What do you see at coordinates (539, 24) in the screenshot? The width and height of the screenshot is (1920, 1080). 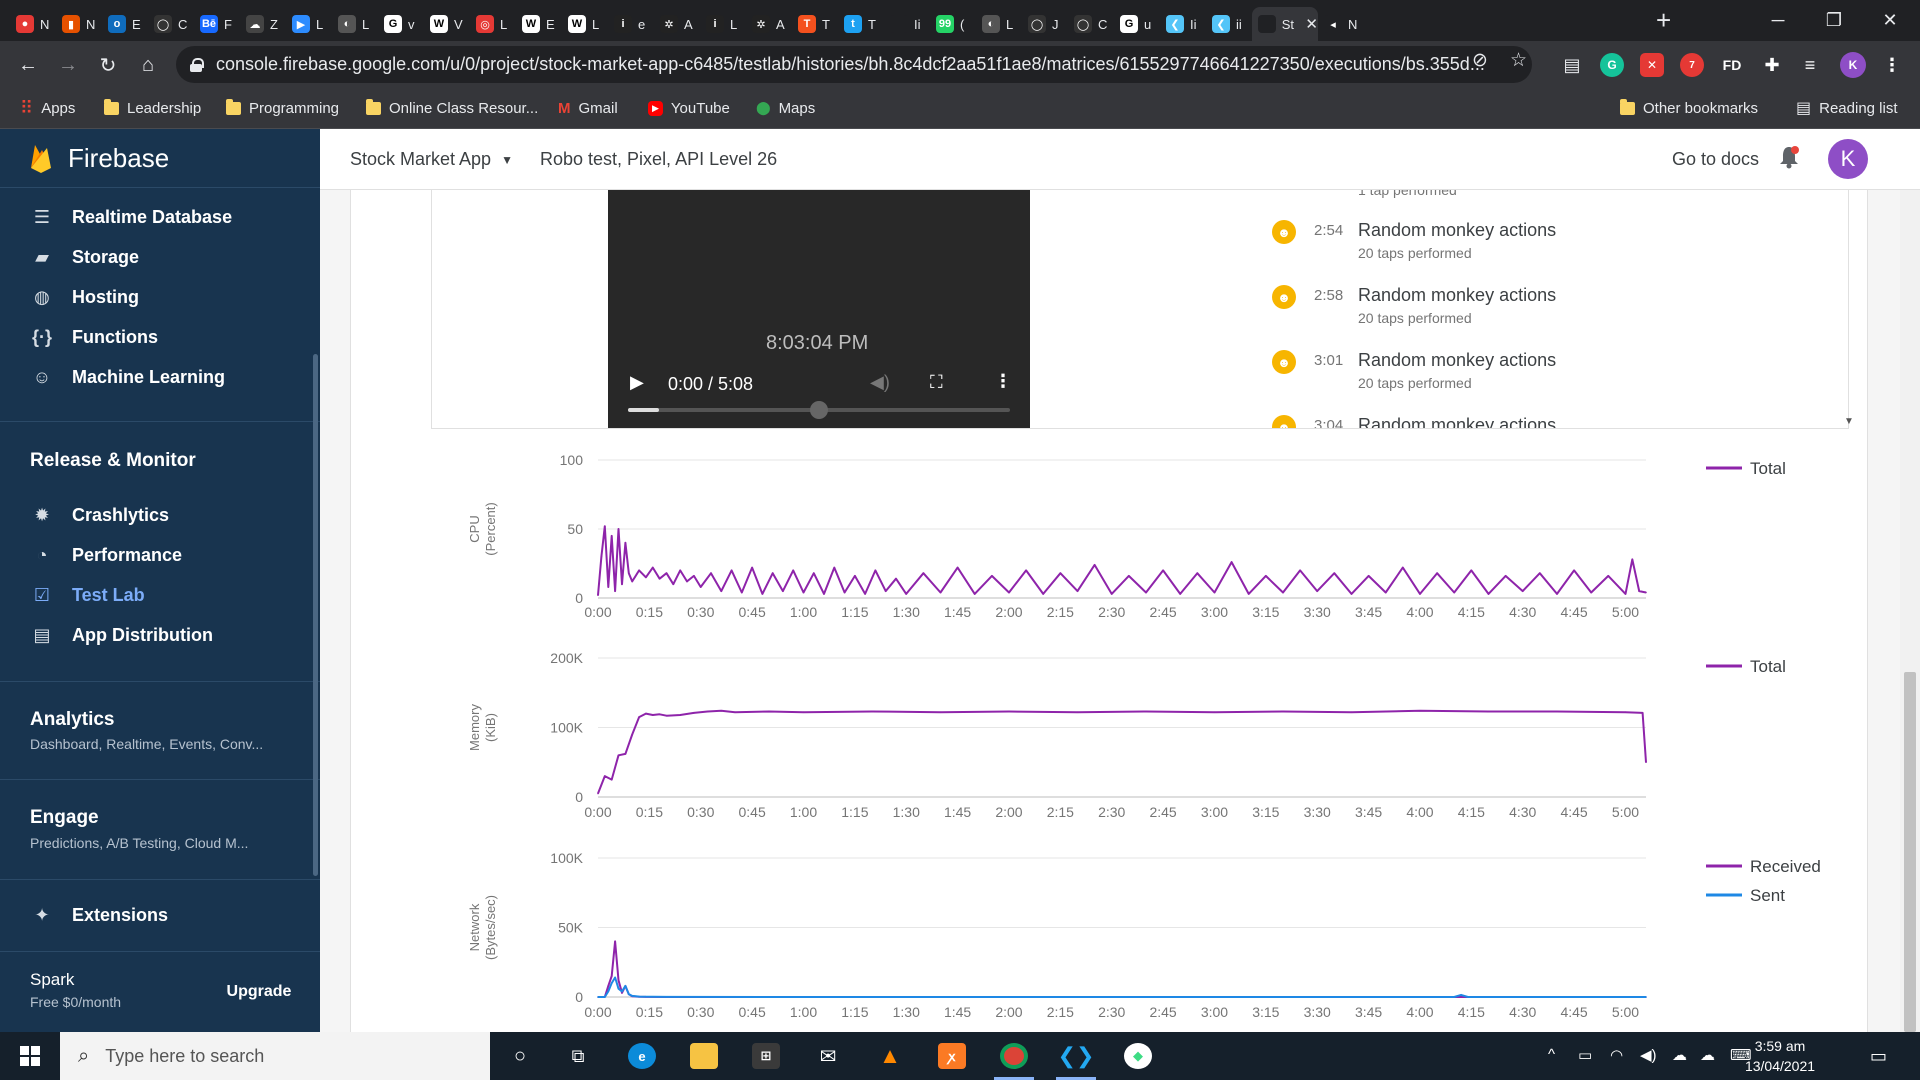 I see `browser-tab: WE` at bounding box center [539, 24].